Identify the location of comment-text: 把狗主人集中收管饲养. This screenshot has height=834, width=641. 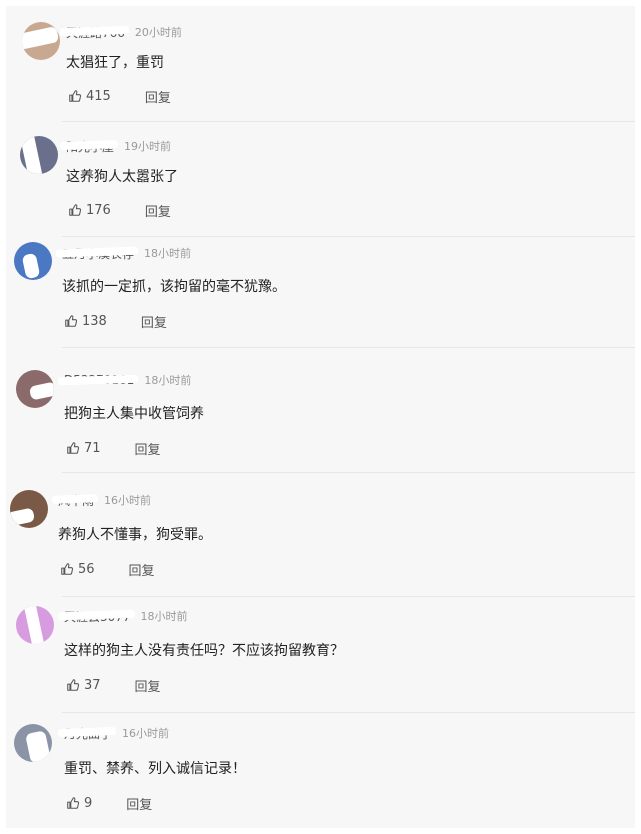
(134, 414).